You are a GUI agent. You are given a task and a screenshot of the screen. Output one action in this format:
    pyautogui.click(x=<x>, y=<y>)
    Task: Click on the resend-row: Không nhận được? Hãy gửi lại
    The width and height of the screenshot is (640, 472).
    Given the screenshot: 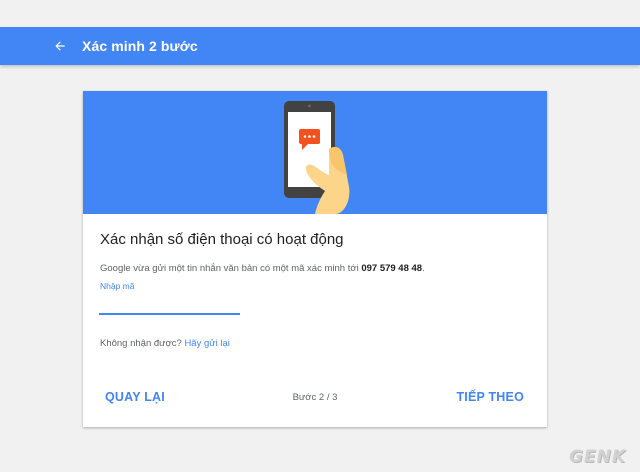 What is the action you would take?
    pyautogui.click(x=165, y=343)
    